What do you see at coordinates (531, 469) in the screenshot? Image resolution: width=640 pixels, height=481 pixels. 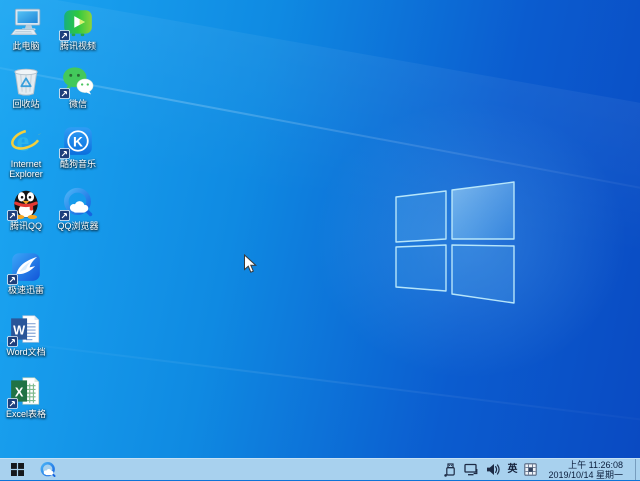 I see `ime-pad-icon` at bounding box center [531, 469].